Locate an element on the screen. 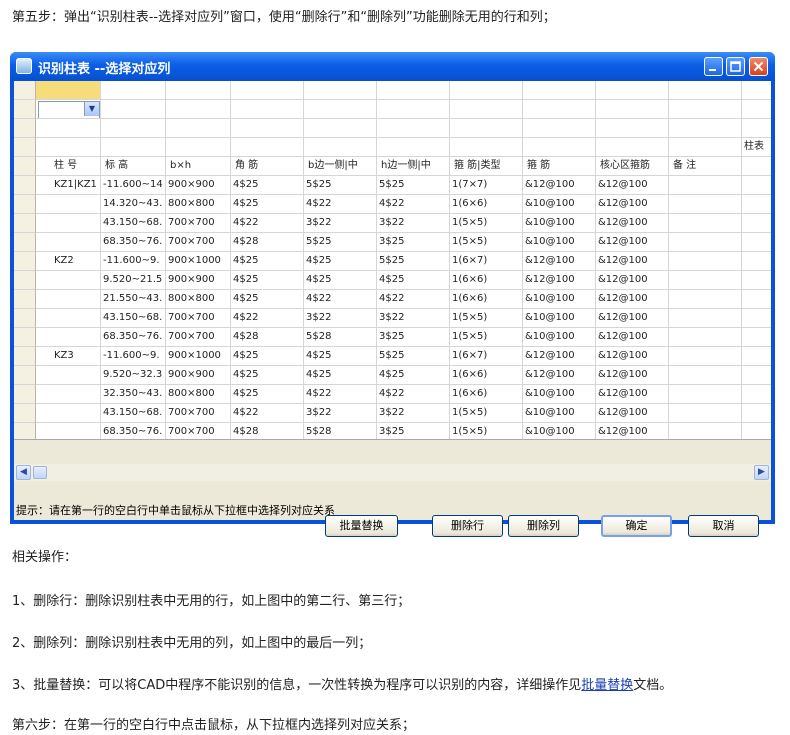 This screenshot has height=735, width=790. table-cell: KZ2 is located at coordinates (68, 261).